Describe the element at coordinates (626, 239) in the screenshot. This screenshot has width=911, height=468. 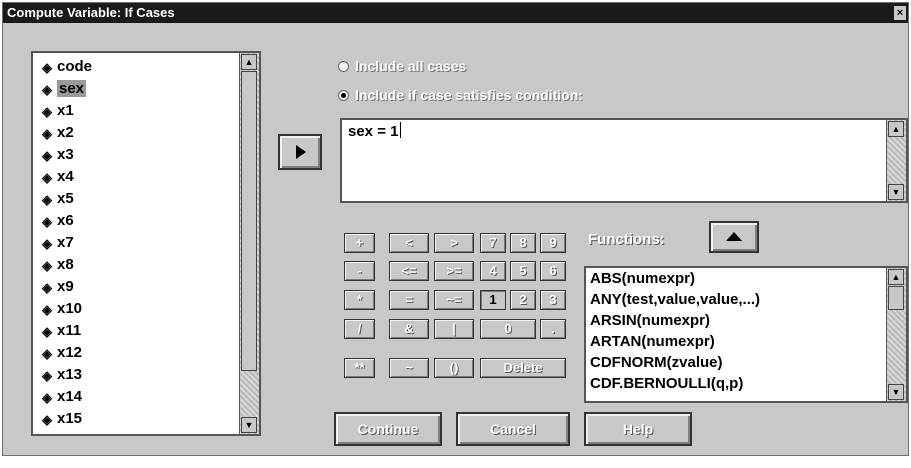
I see `functions-label: Functions:` at that location.